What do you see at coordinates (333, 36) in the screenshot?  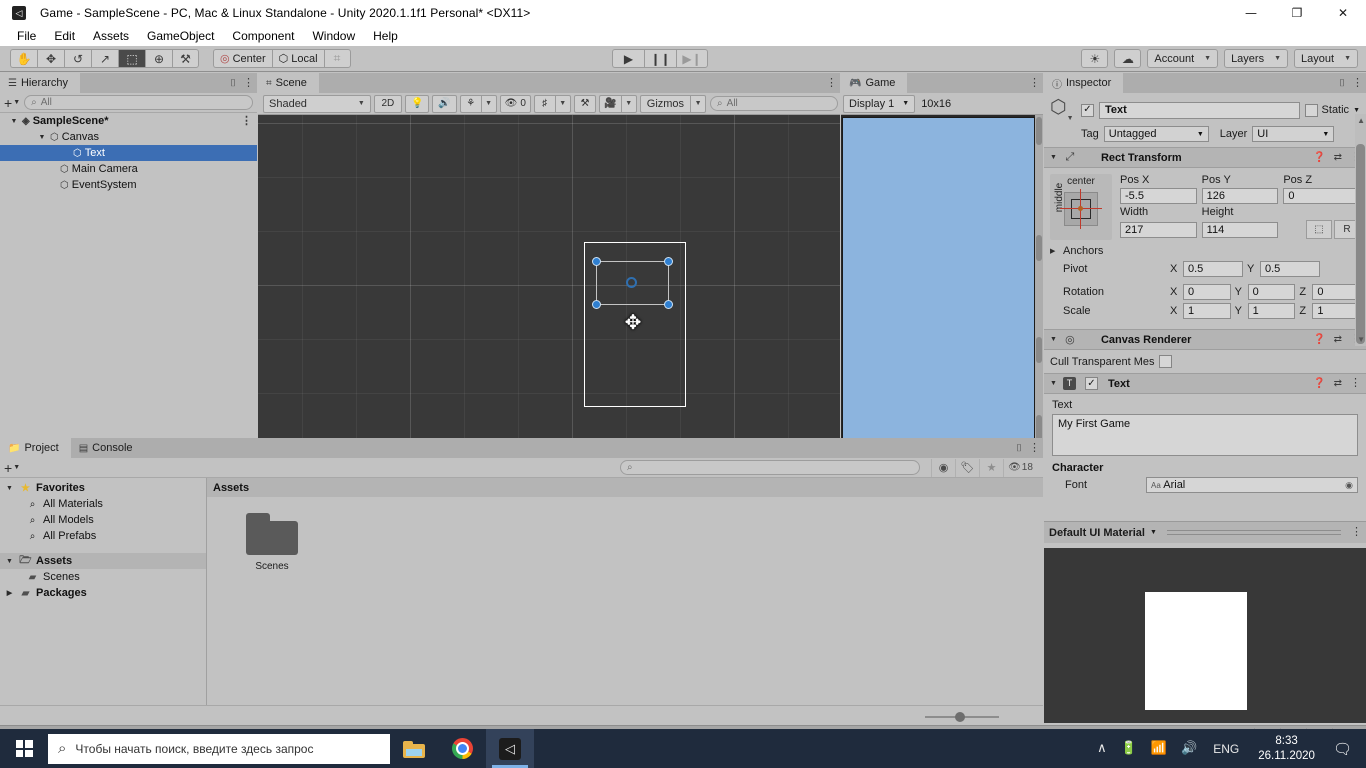 I see `menu-item-window: Window` at bounding box center [333, 36].